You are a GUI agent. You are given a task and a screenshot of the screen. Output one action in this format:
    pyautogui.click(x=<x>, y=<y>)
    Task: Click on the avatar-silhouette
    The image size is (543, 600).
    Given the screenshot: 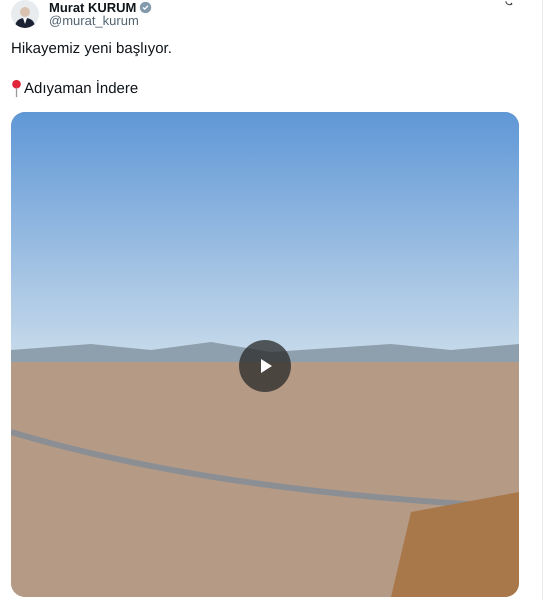 What is the action you would take?
    pyautogui.click(x=25, y=14)
    